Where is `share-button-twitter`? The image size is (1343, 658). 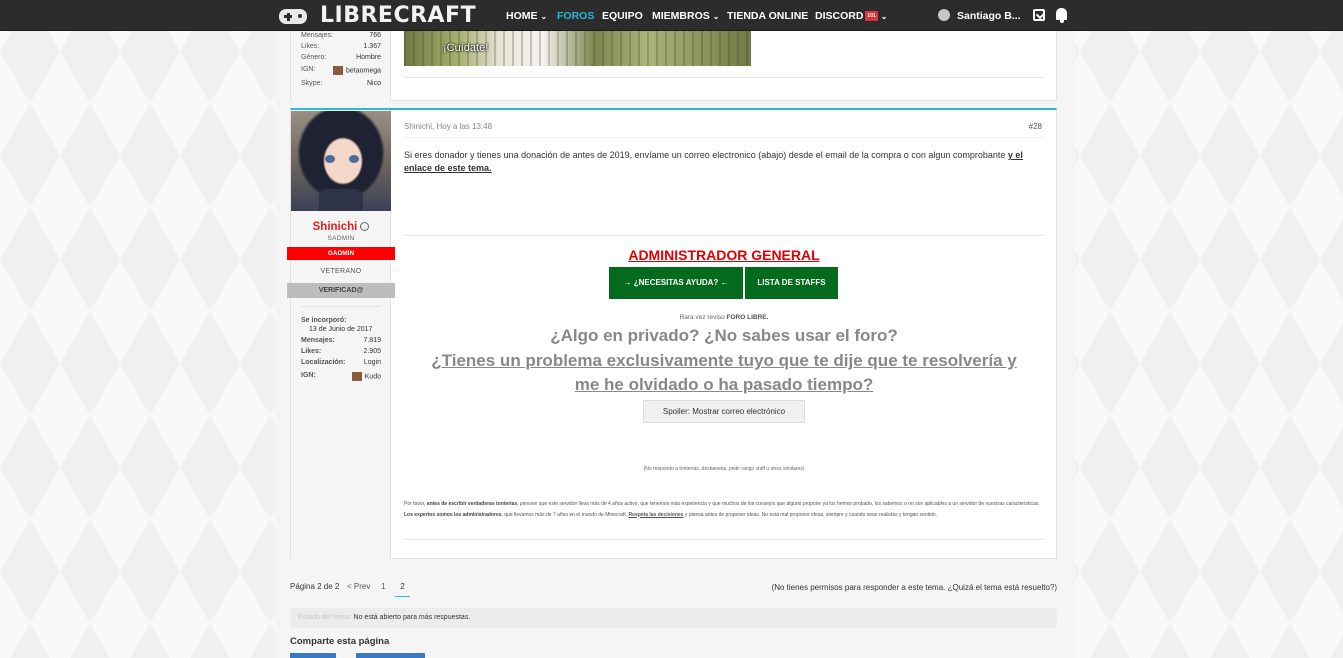 share-button-twitter is located at coordinates (390, 655).